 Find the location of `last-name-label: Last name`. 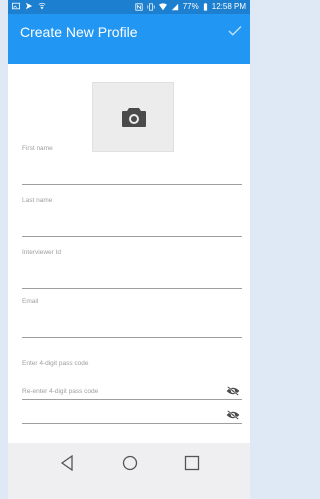

last-name-label: Last name is located at coordinates (37, 200).